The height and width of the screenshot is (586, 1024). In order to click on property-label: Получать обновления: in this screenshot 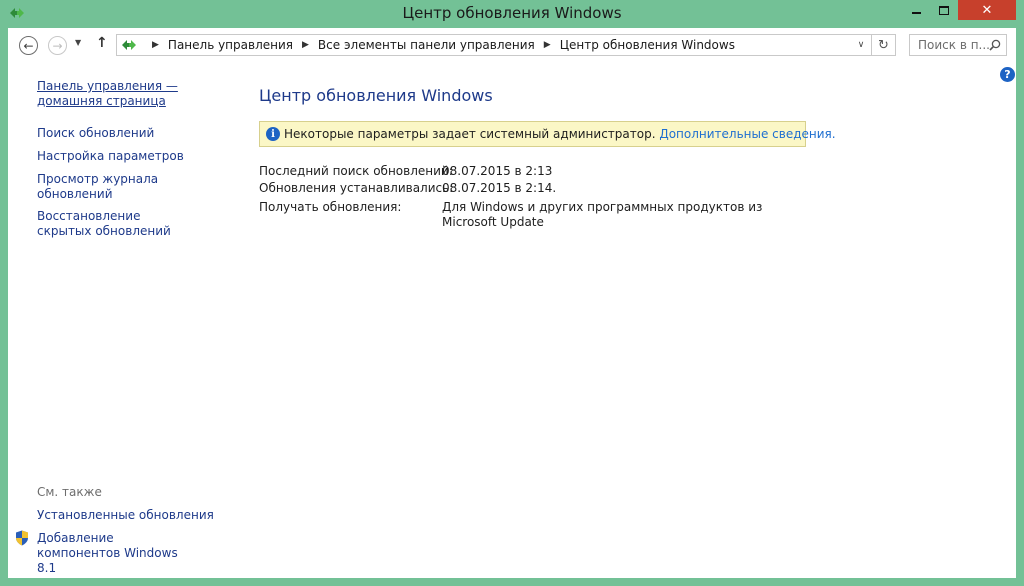, I will do `click(330, 207)`.